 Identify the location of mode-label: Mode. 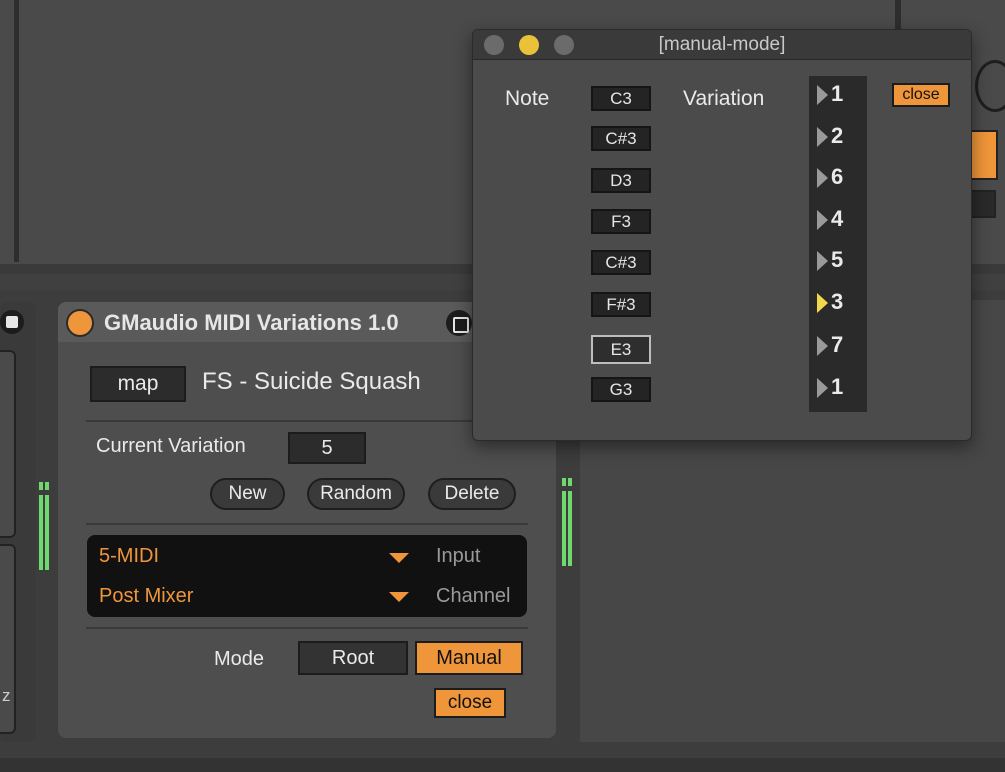
(239, 659).